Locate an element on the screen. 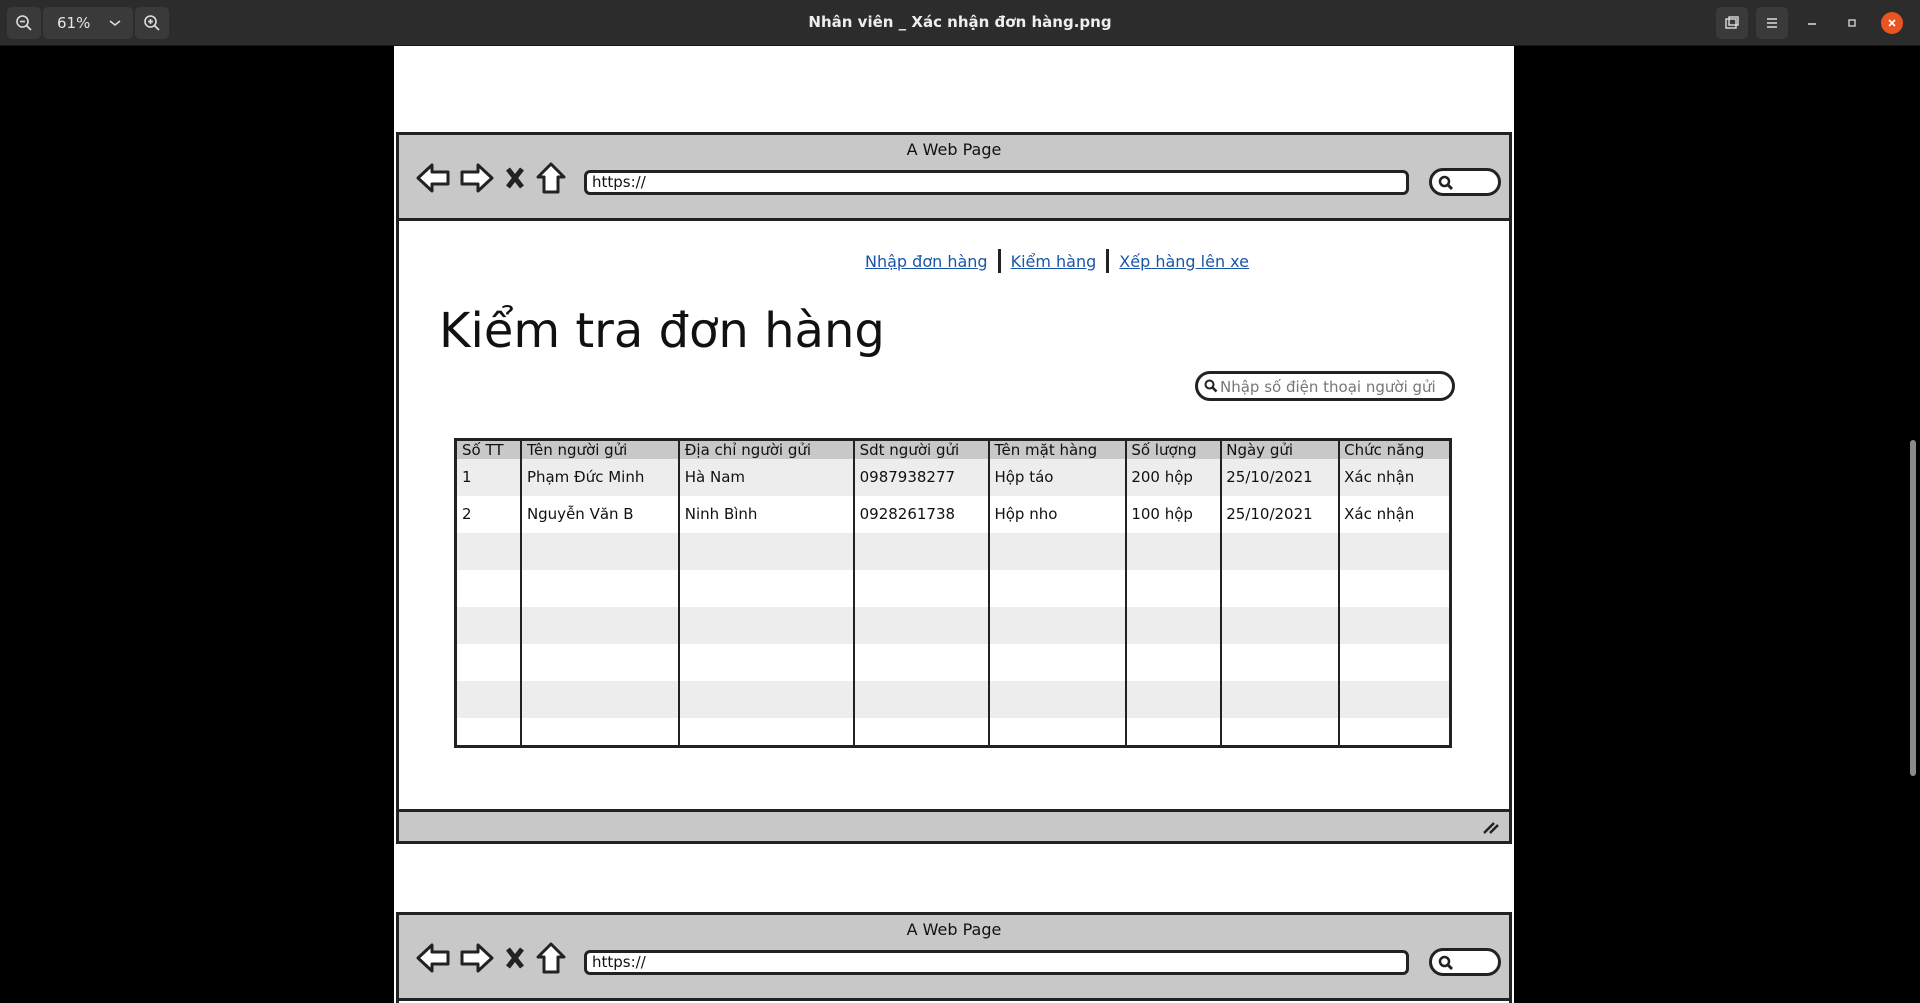 The height and width of the screenshot is (1003, 1920). column-header-so-tt: Số TT is located at coordinates (483, 450).